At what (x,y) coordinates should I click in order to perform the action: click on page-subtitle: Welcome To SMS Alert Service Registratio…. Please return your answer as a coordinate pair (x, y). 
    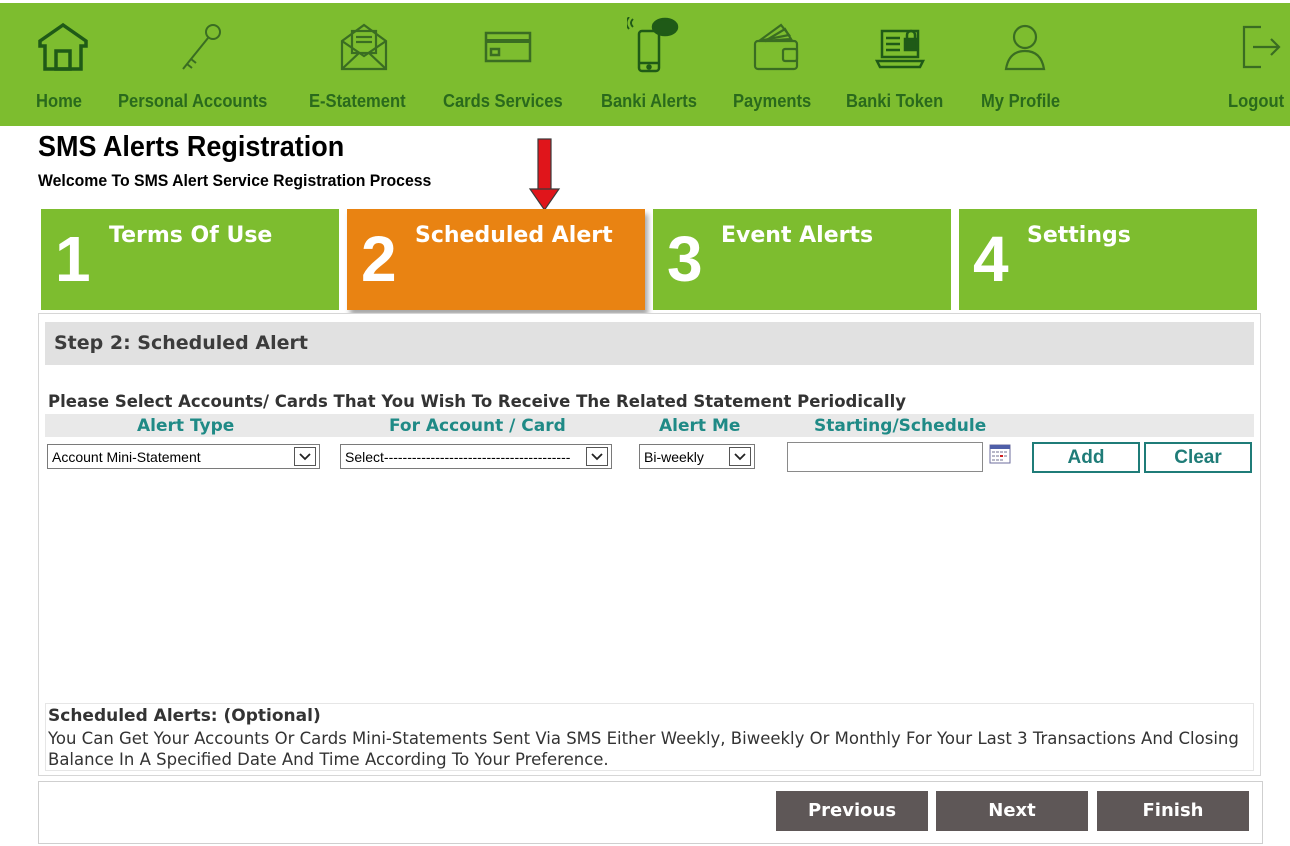
    Looking at the image, I should click on (235, 180).